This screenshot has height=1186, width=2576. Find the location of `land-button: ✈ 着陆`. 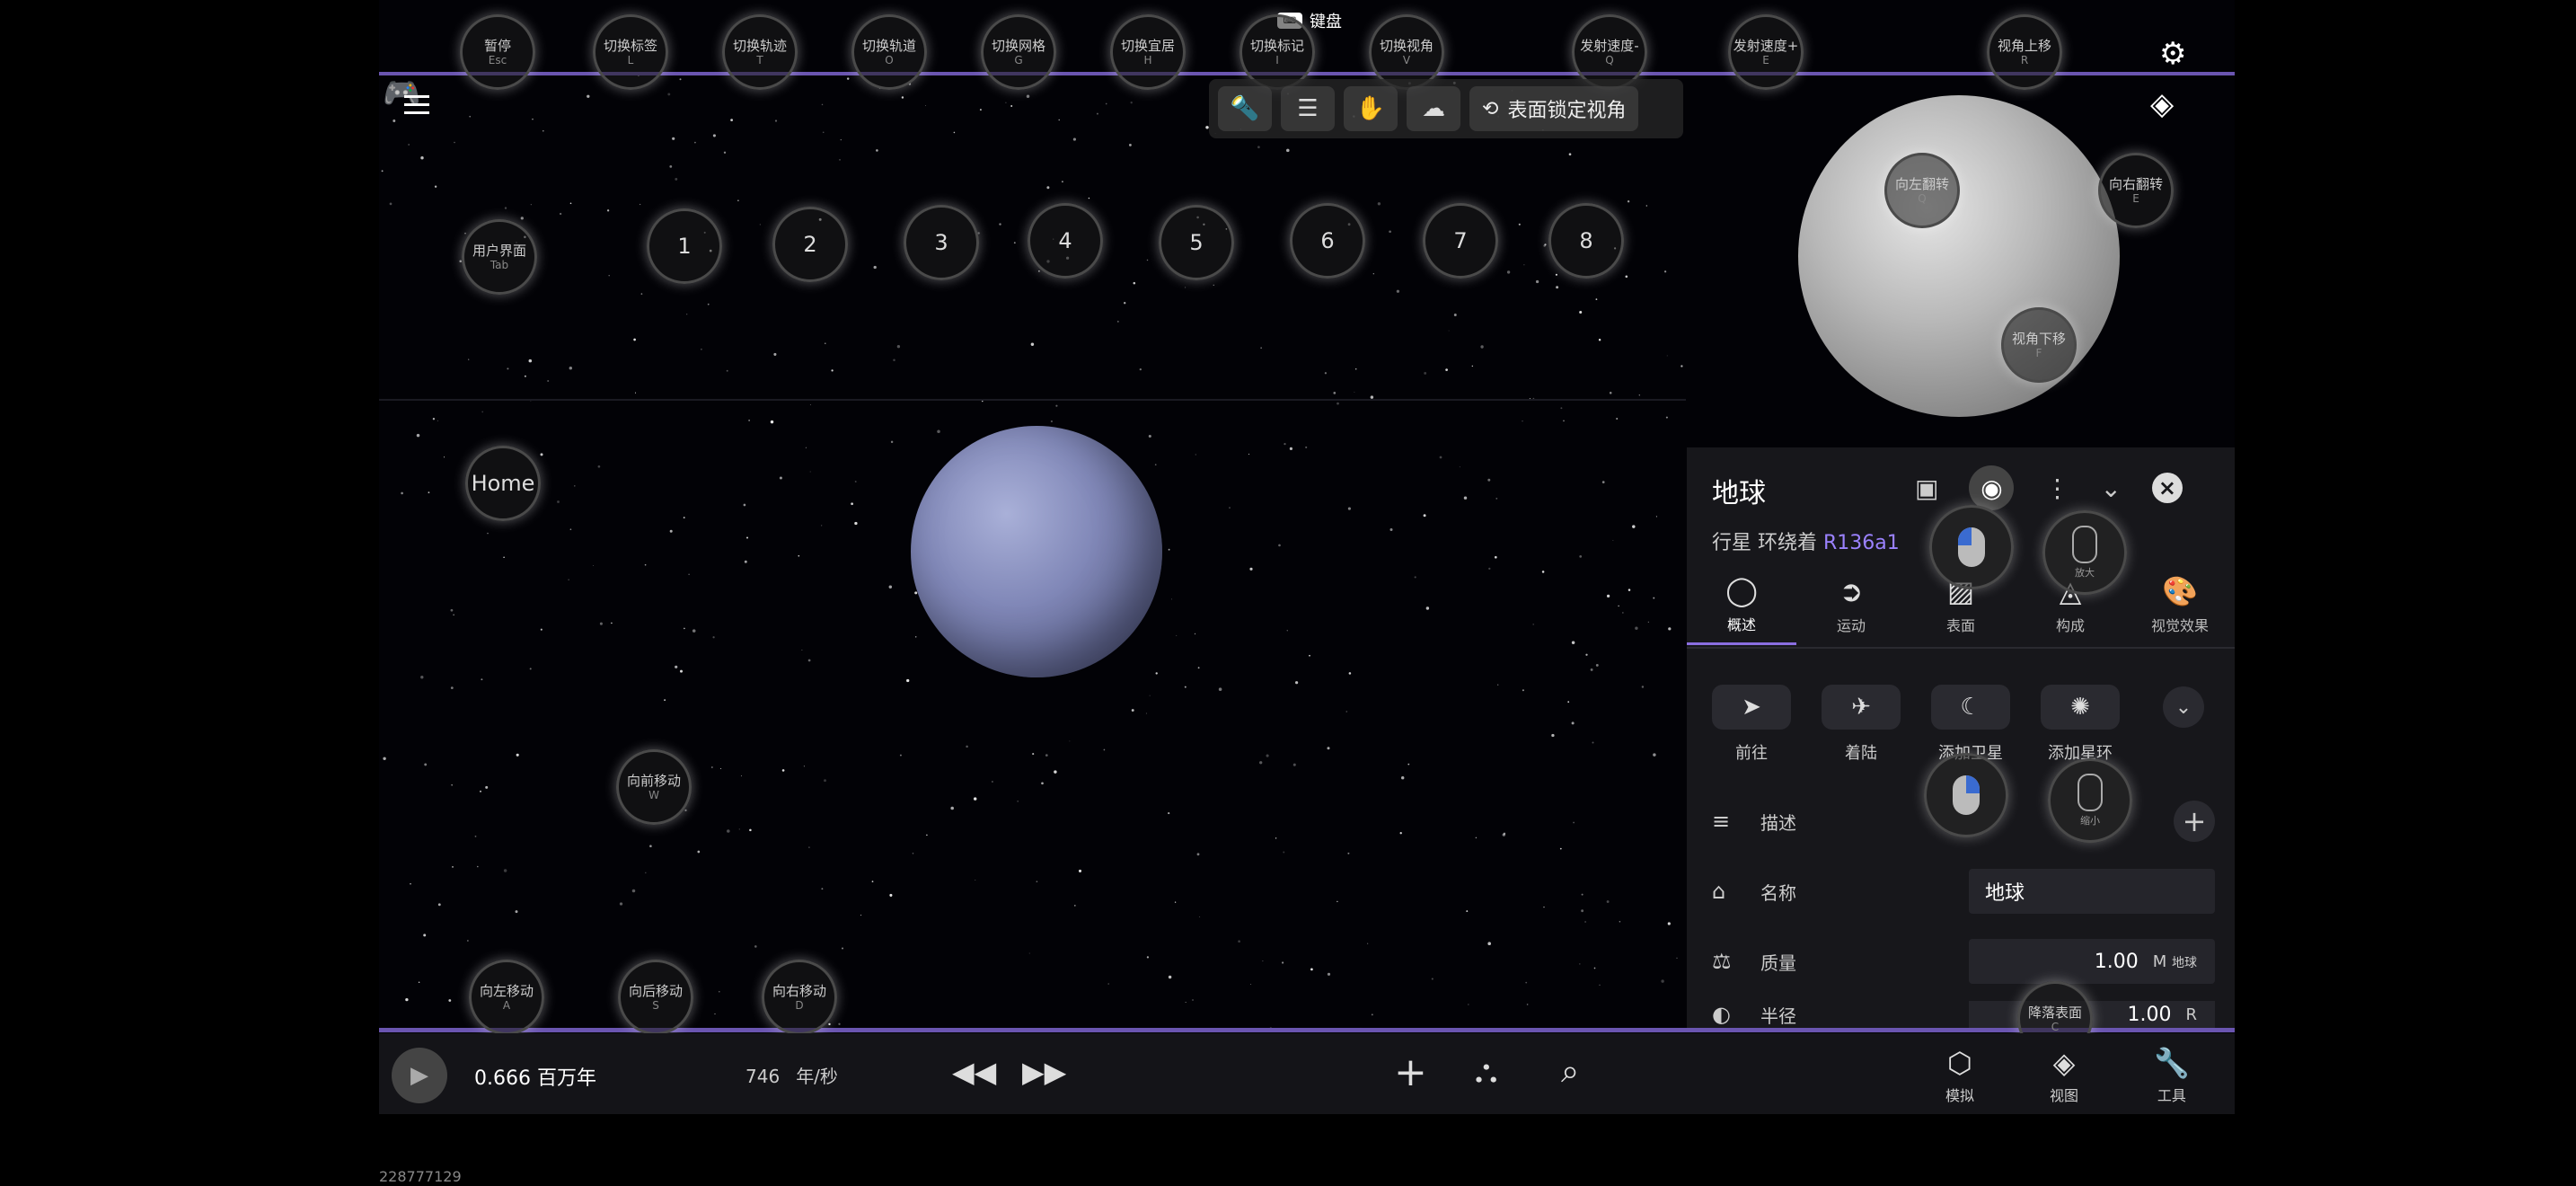

land-button: ✈ 着陆 is located at coordinates (1861, 724).